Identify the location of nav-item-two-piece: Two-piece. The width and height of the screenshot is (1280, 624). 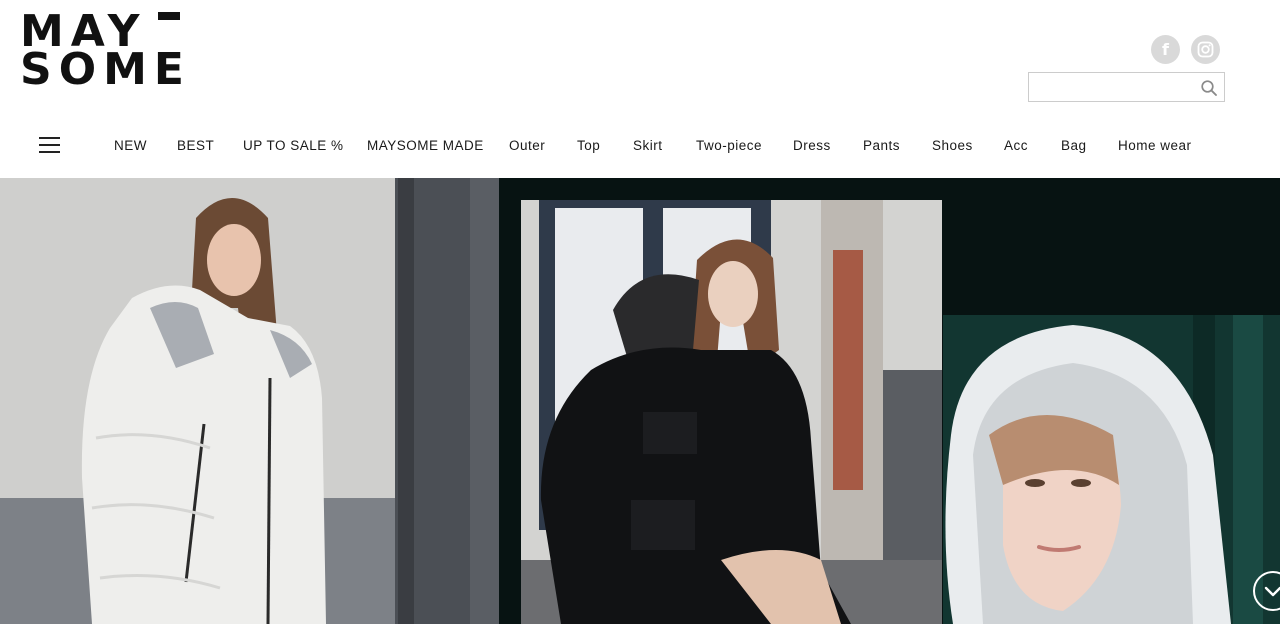
(729, 146).